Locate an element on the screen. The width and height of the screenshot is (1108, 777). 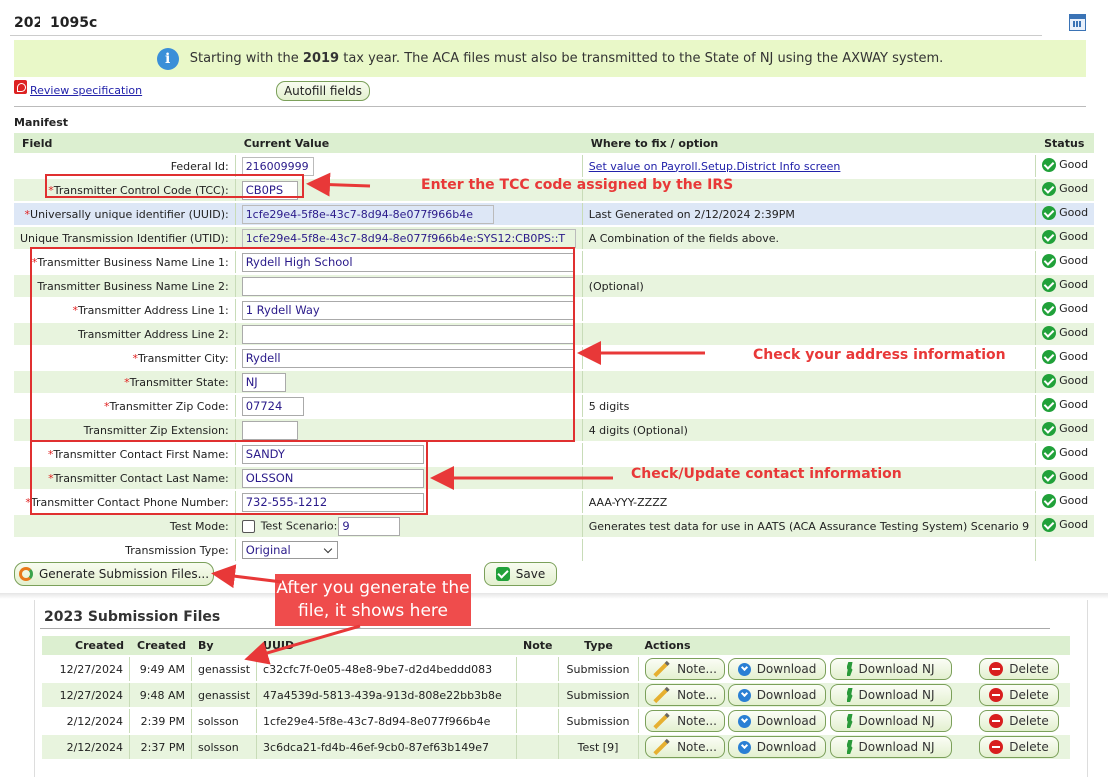
option-text: (Optional) is located at coordinates (616, 286).